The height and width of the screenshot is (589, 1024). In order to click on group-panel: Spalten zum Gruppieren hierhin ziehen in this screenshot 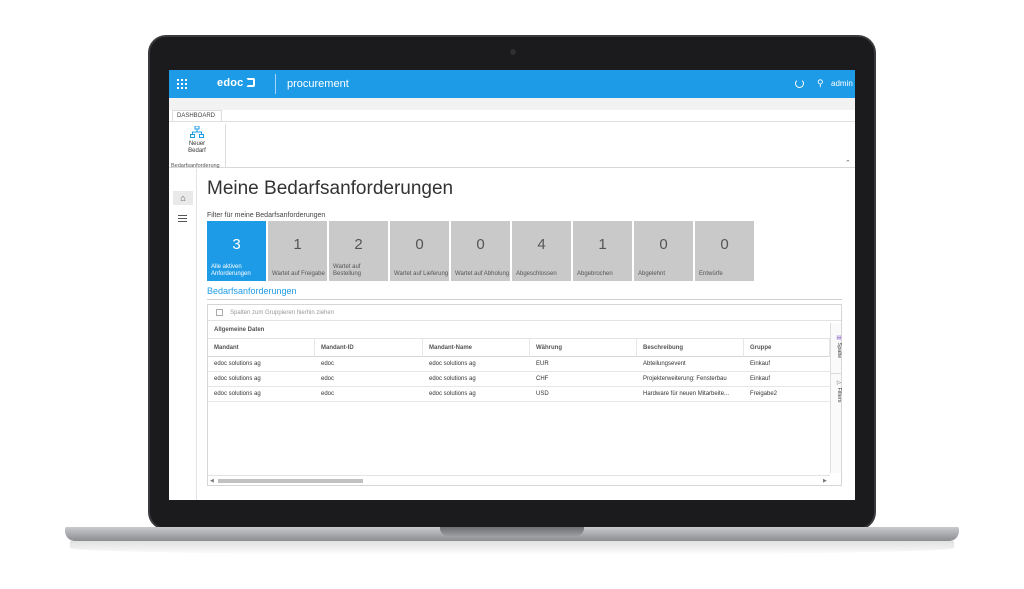, I will do `click(524, 313)`.